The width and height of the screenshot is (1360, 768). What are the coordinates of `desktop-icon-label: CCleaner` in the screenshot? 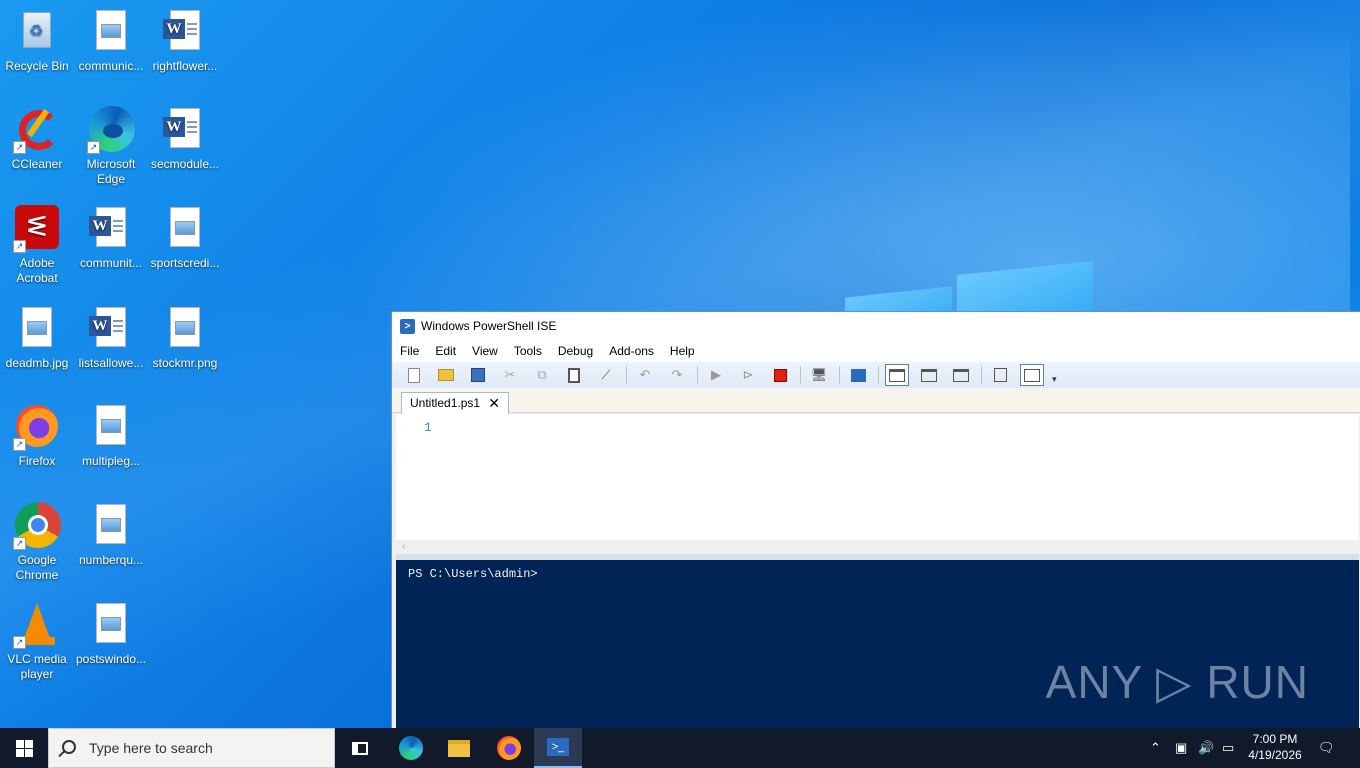 It's located at (37, 164).